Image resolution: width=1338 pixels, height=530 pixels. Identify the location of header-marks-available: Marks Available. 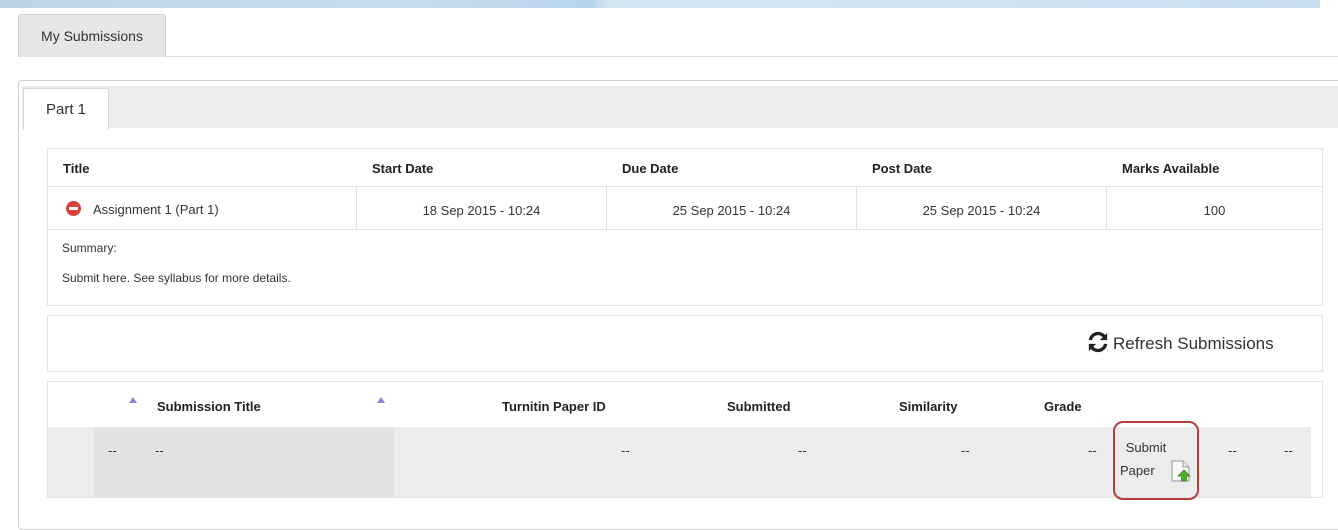
(1171, 168).